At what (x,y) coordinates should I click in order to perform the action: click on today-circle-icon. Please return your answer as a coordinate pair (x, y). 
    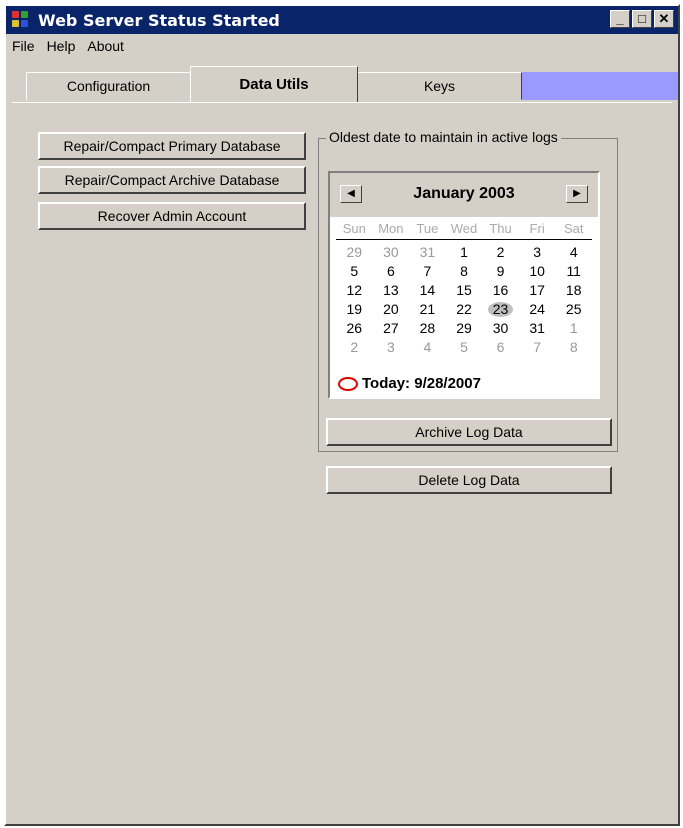
    Looking at the image, I should click on (348, 383).